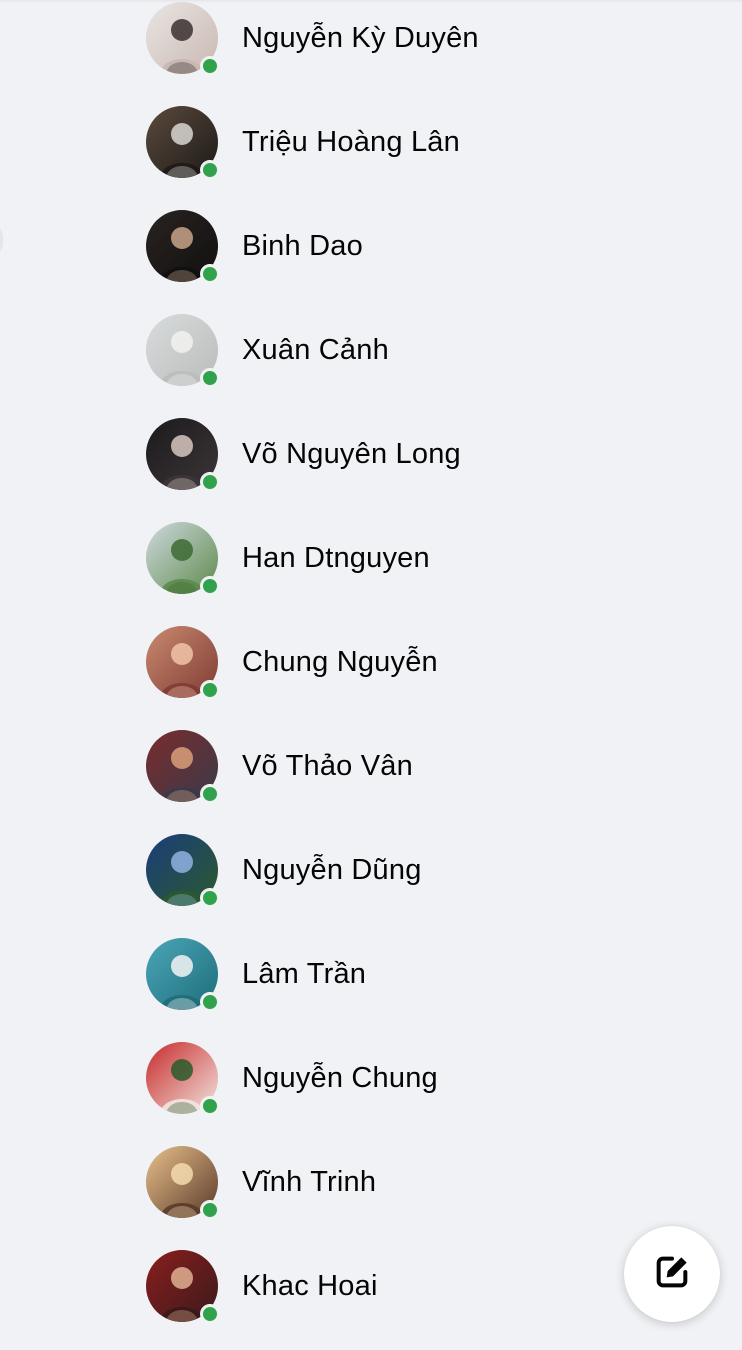 The image size is (742, 1350). What do you see at coordinates (351, 453) in the screenshot?
I see `contact-name: Võ Nguyên Long` at bounding box center [351, 453].